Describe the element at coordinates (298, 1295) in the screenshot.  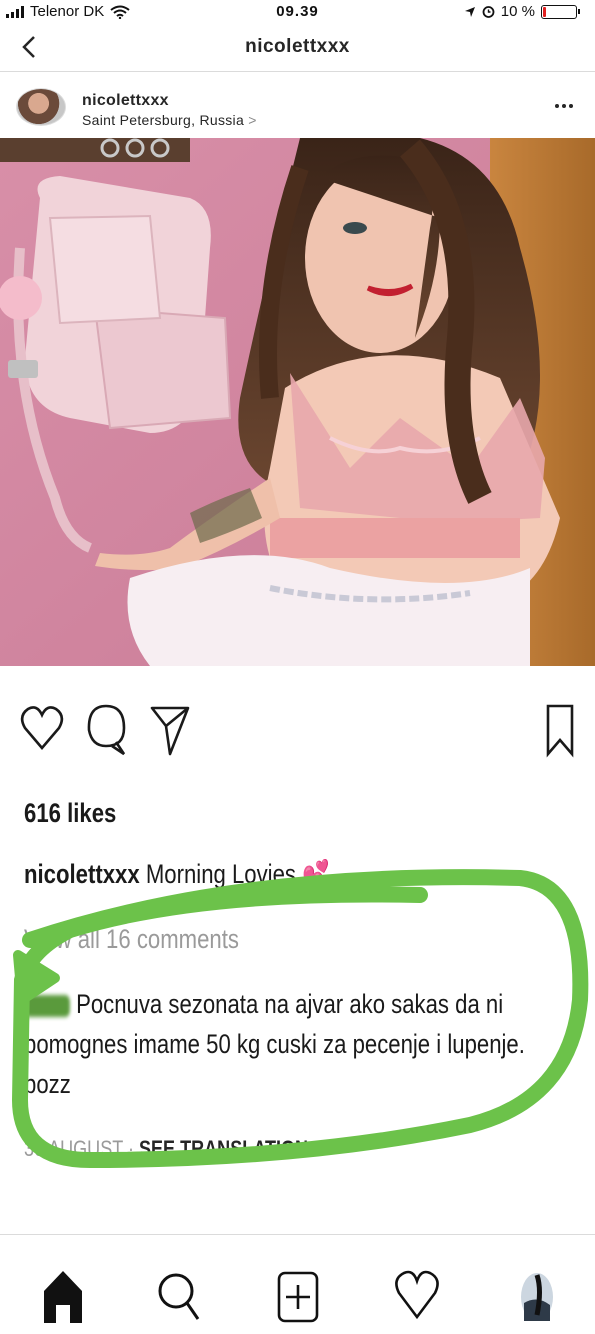
I see `add-post-icon` at that location.